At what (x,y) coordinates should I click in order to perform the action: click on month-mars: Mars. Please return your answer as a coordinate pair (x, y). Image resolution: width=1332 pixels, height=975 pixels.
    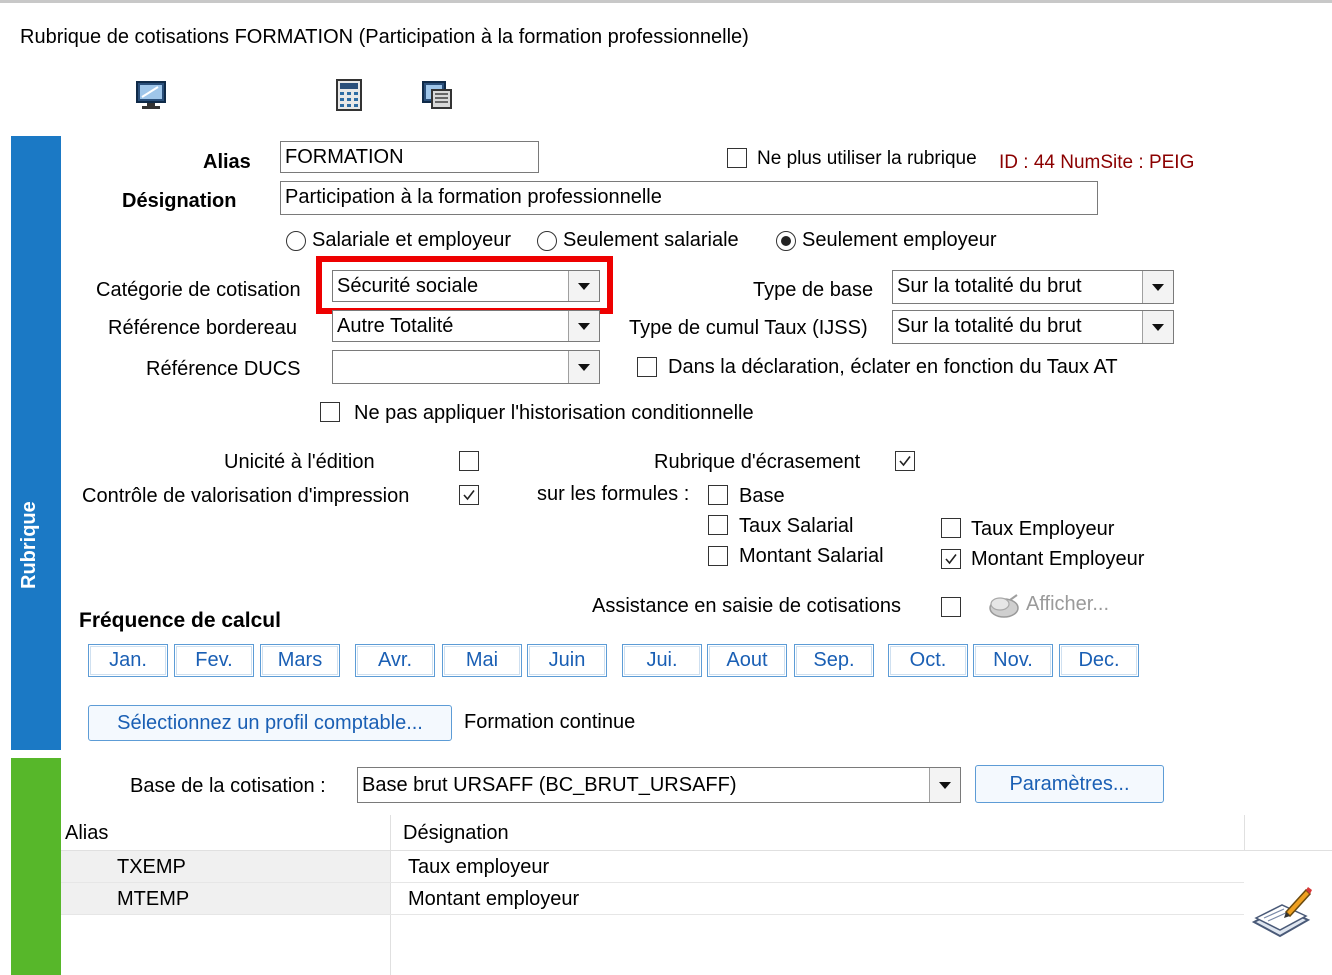
    Looking at the image, I should click on (300, 660).